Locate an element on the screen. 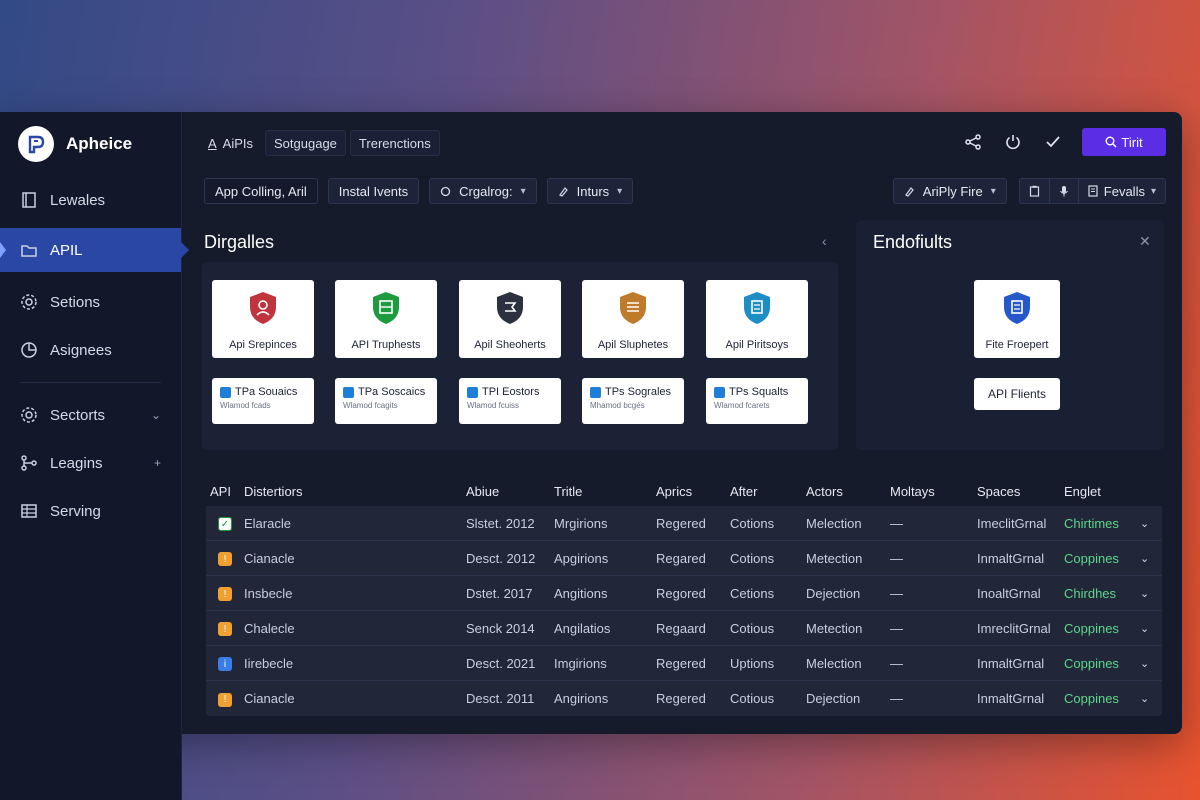 Image resolution: width=1200 pixels, height=800 pixels. cell-aprics: Regored is located at coordinates (681, 593).